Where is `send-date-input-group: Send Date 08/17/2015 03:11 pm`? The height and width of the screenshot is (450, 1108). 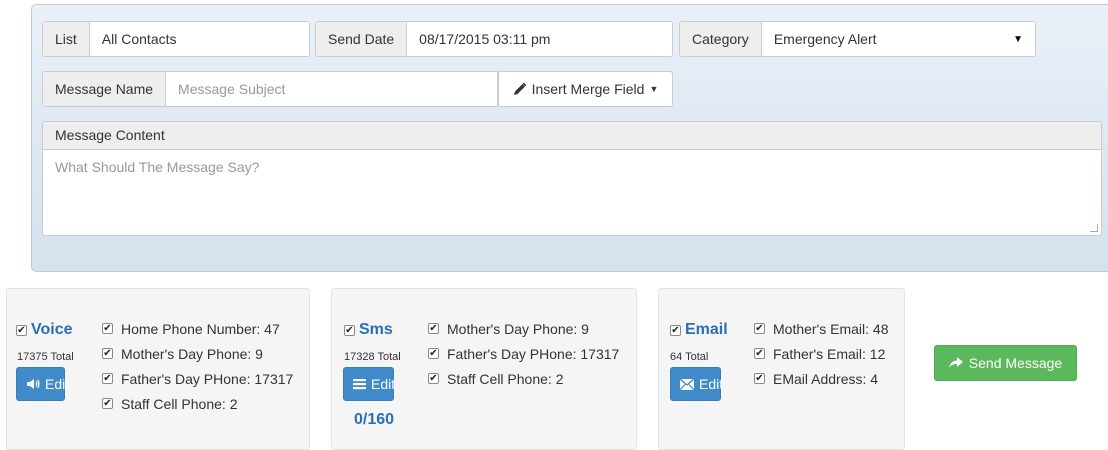 send-date-input-group: Send Date 08/17/2015 03:11 pm is located at coordinates (494, 39).